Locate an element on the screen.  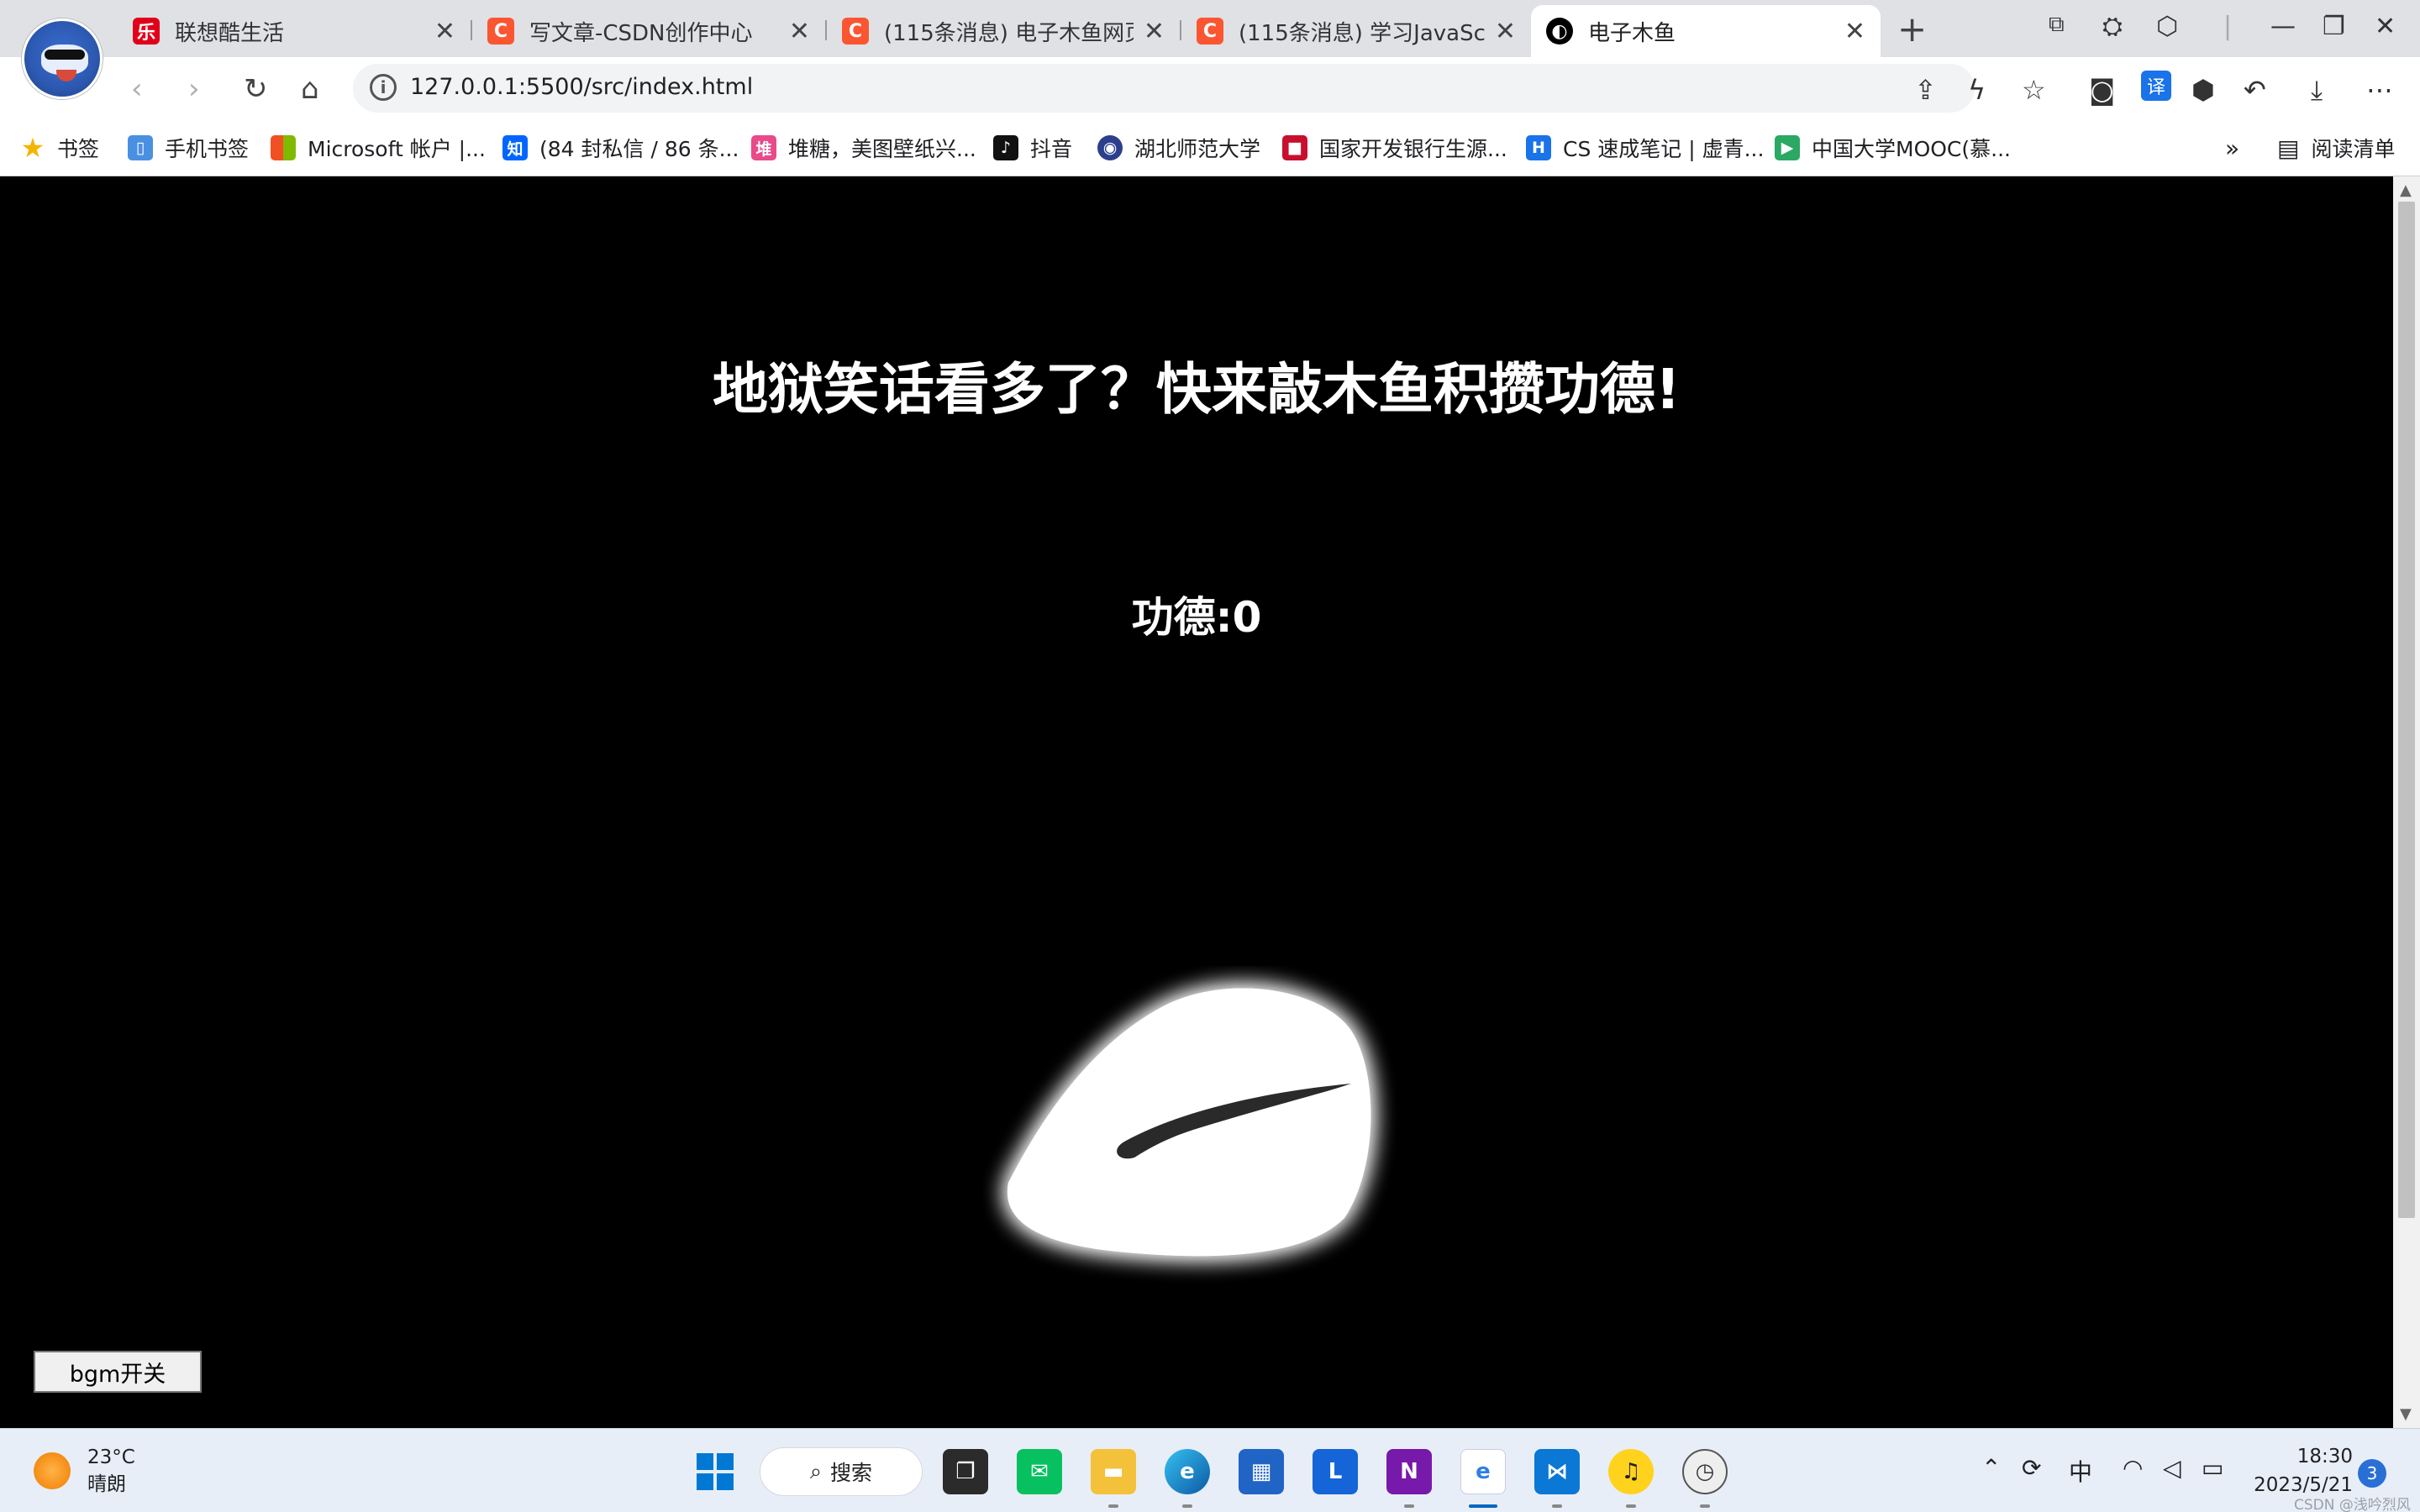
reading-list-button: ▤ 阅读清单 is located at coordinates (2336, 148).